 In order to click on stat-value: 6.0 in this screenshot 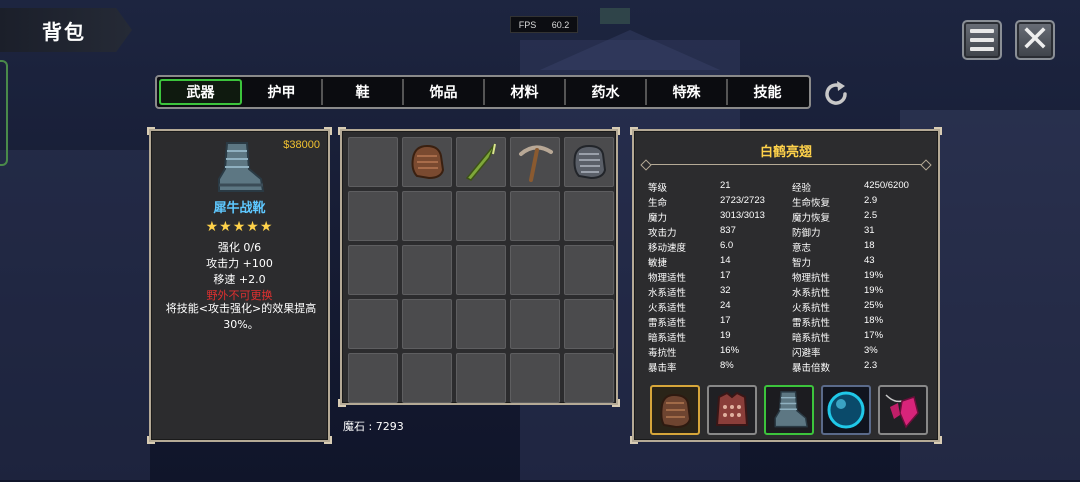, I will do `click(727, 245)`.